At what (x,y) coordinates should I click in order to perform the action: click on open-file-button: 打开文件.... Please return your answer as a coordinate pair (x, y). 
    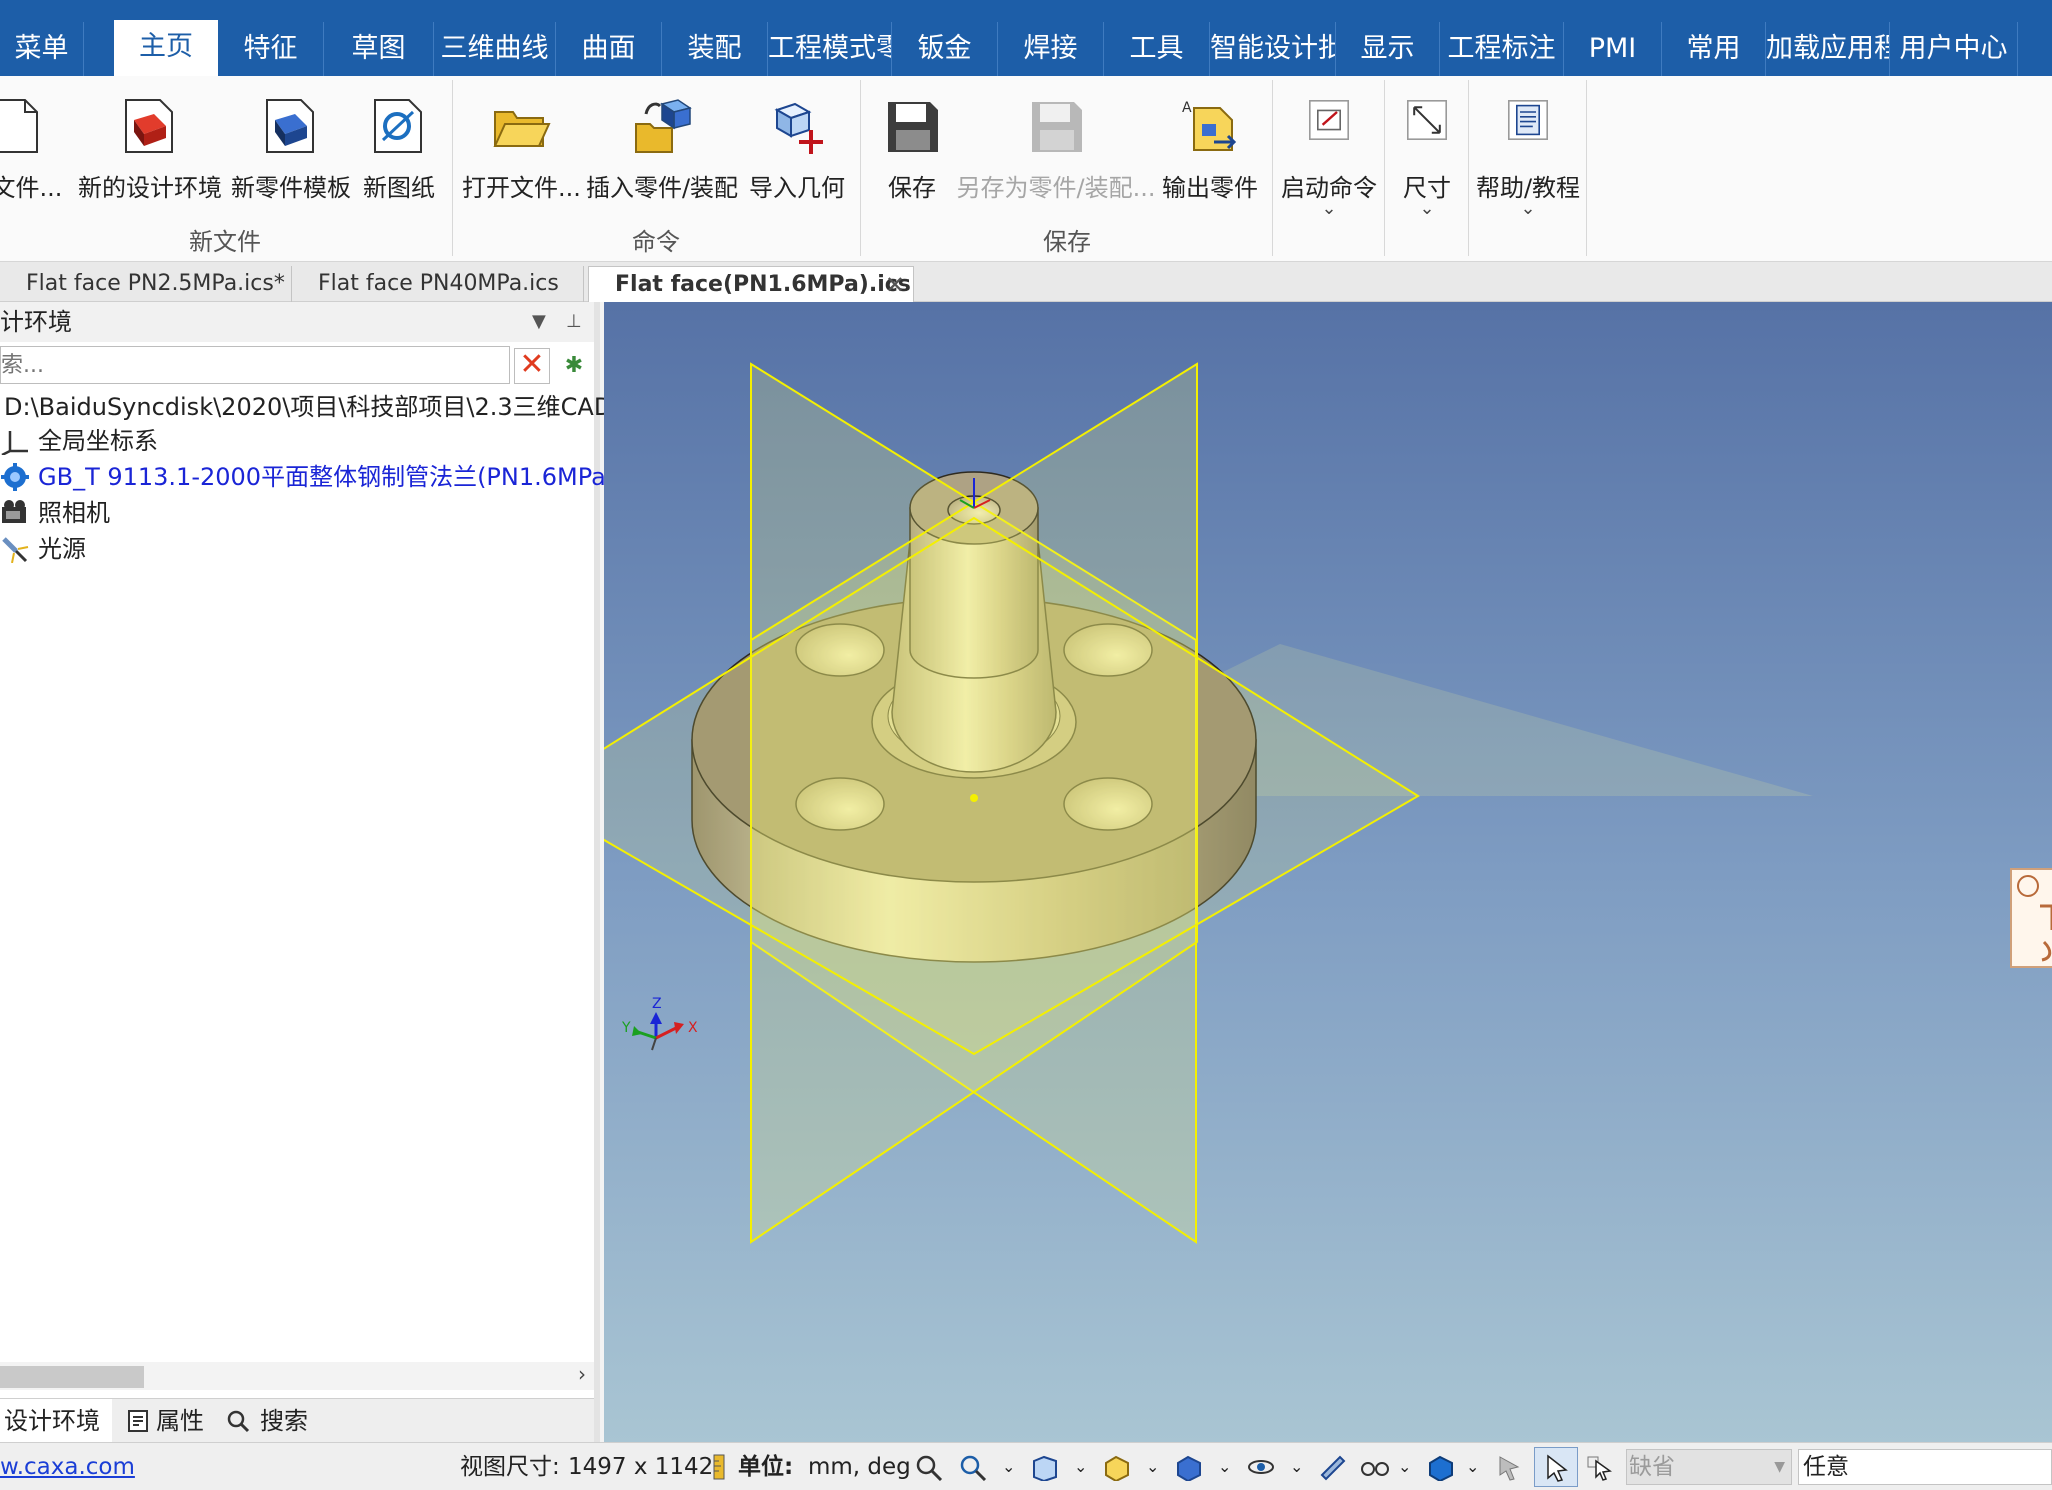
    Looking at the image, I should click on (521, 158).